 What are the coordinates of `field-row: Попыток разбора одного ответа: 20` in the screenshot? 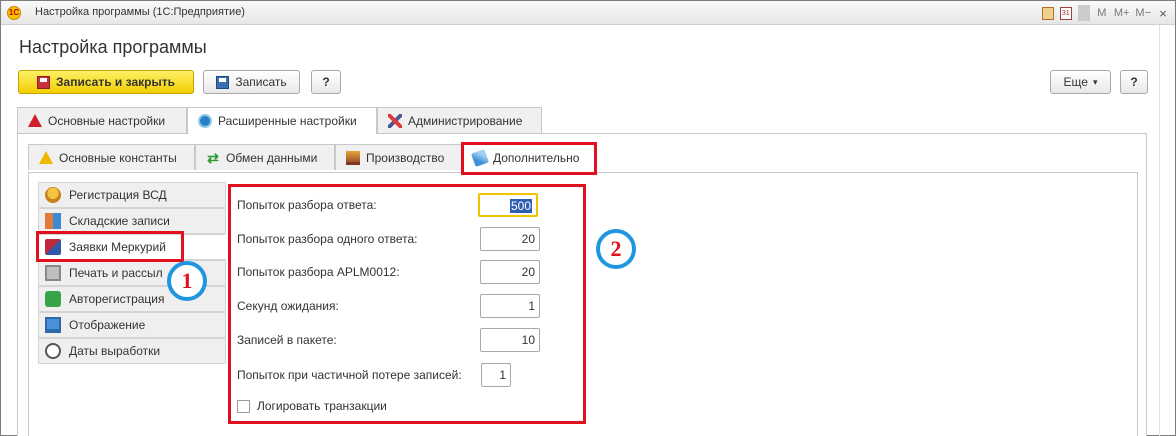 It's located at (407, 239).